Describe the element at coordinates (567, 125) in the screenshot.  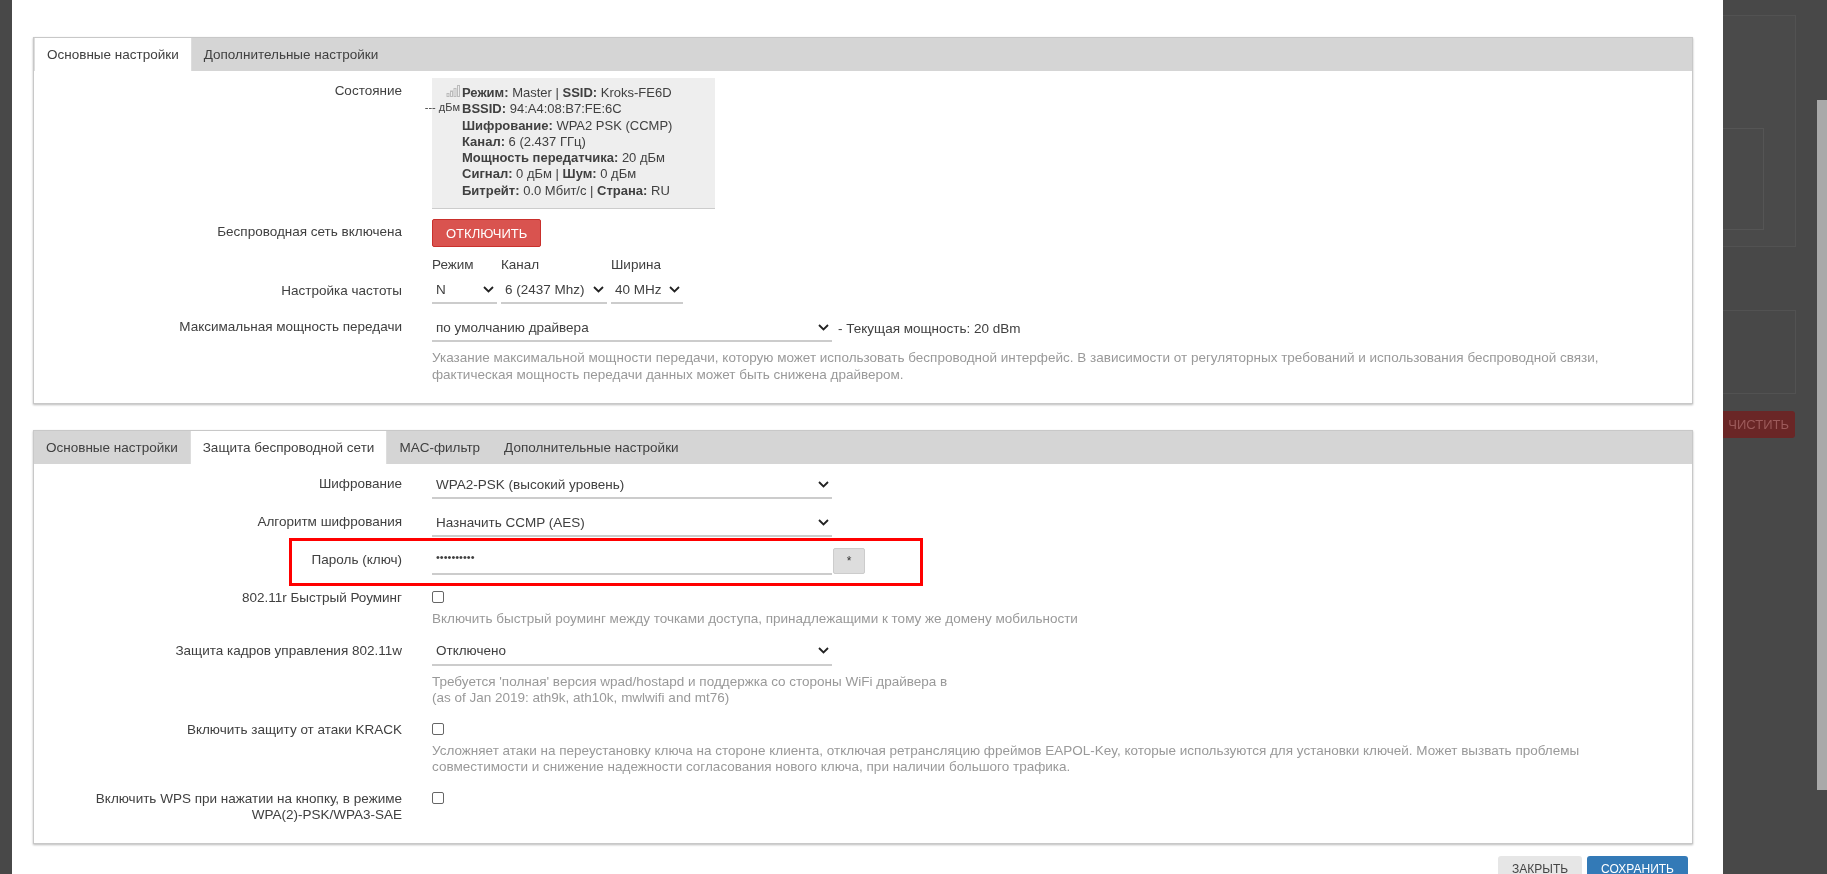
I see `status-line: Шифрование: WPA2 PSK (CCMP)` at that location.